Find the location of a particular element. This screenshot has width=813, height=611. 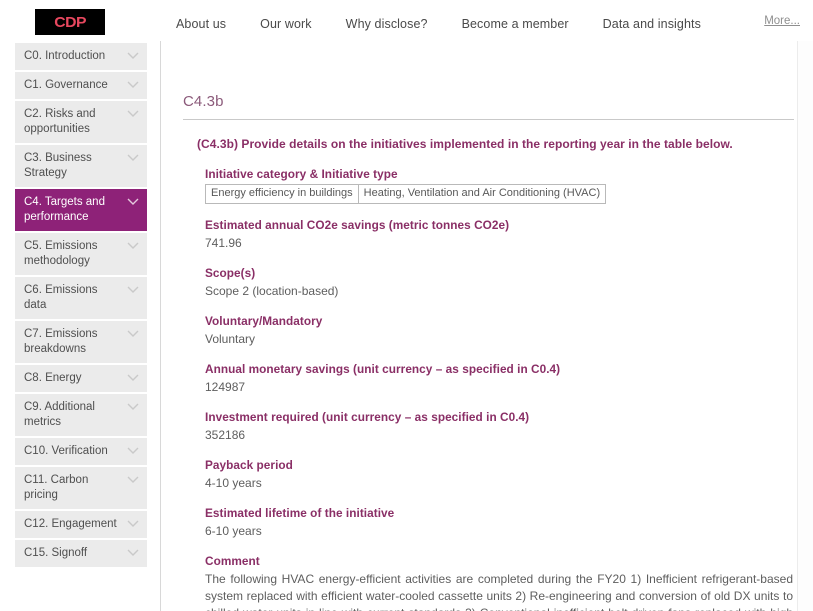

field-label: Estimated lifetime of the initiative is located at coordinates (300, 513).